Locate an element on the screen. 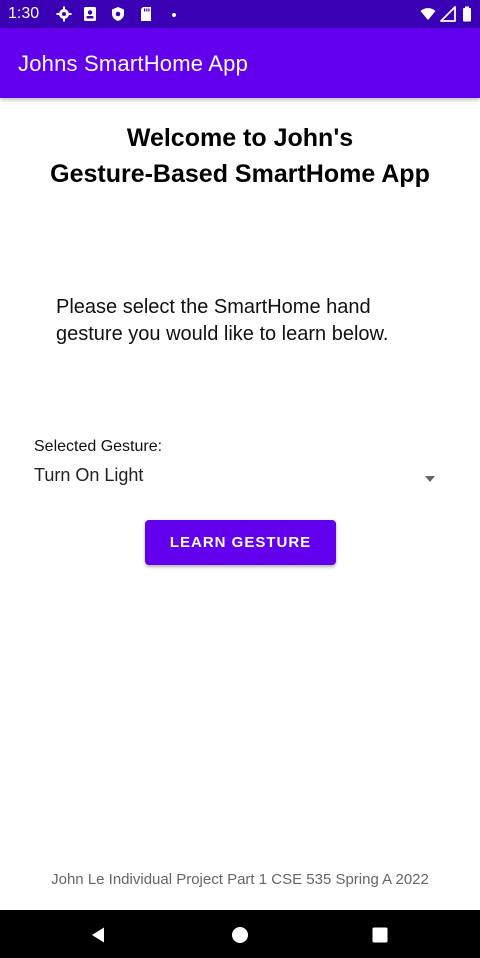 This screenshot has height=958, width=480. spinner-selected-value: Turn On Light is located at coordinates (89, 475).